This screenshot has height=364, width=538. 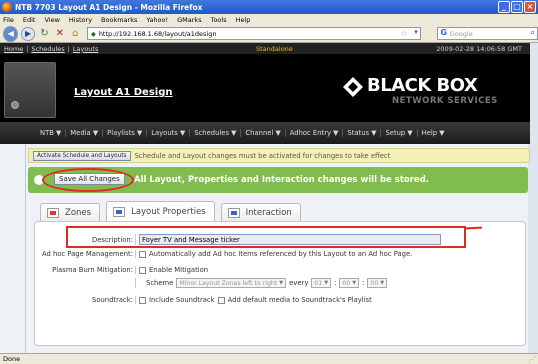 I want to click on every-hours-select: 01 ▼, so click(x=321, y=283).